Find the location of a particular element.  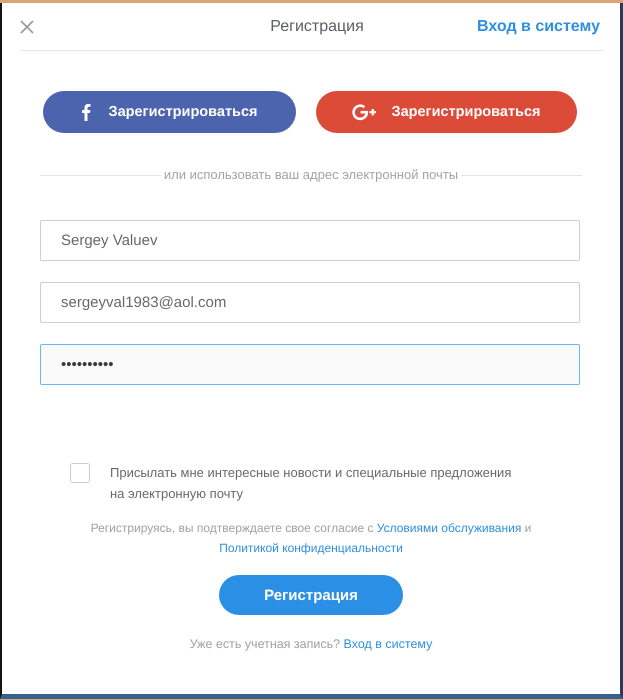

login-prompt: Уже есть учетная запись? Вход в систему is located at coordinates (311, 644).